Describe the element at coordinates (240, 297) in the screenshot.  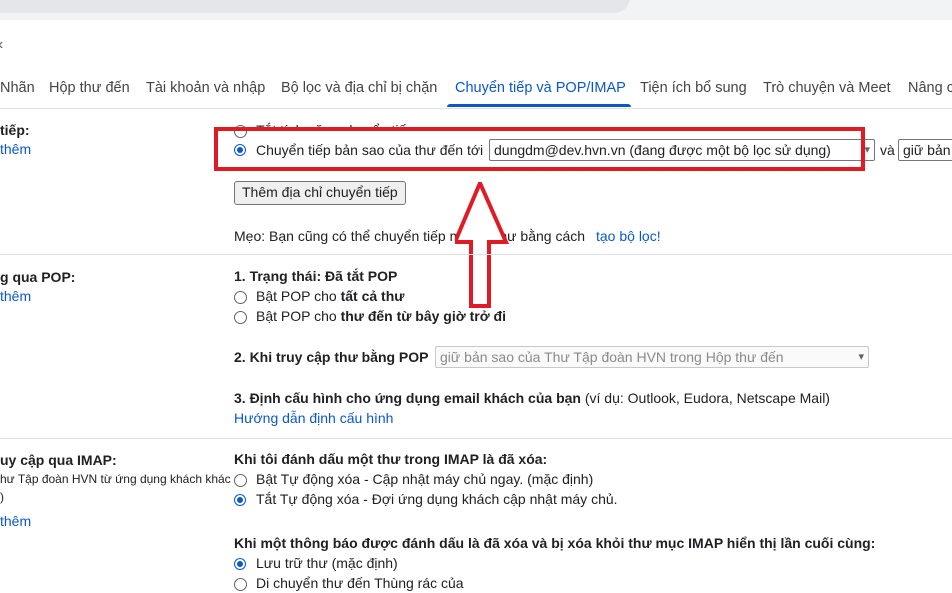
I see `enable-pop-all-radio` at that location.